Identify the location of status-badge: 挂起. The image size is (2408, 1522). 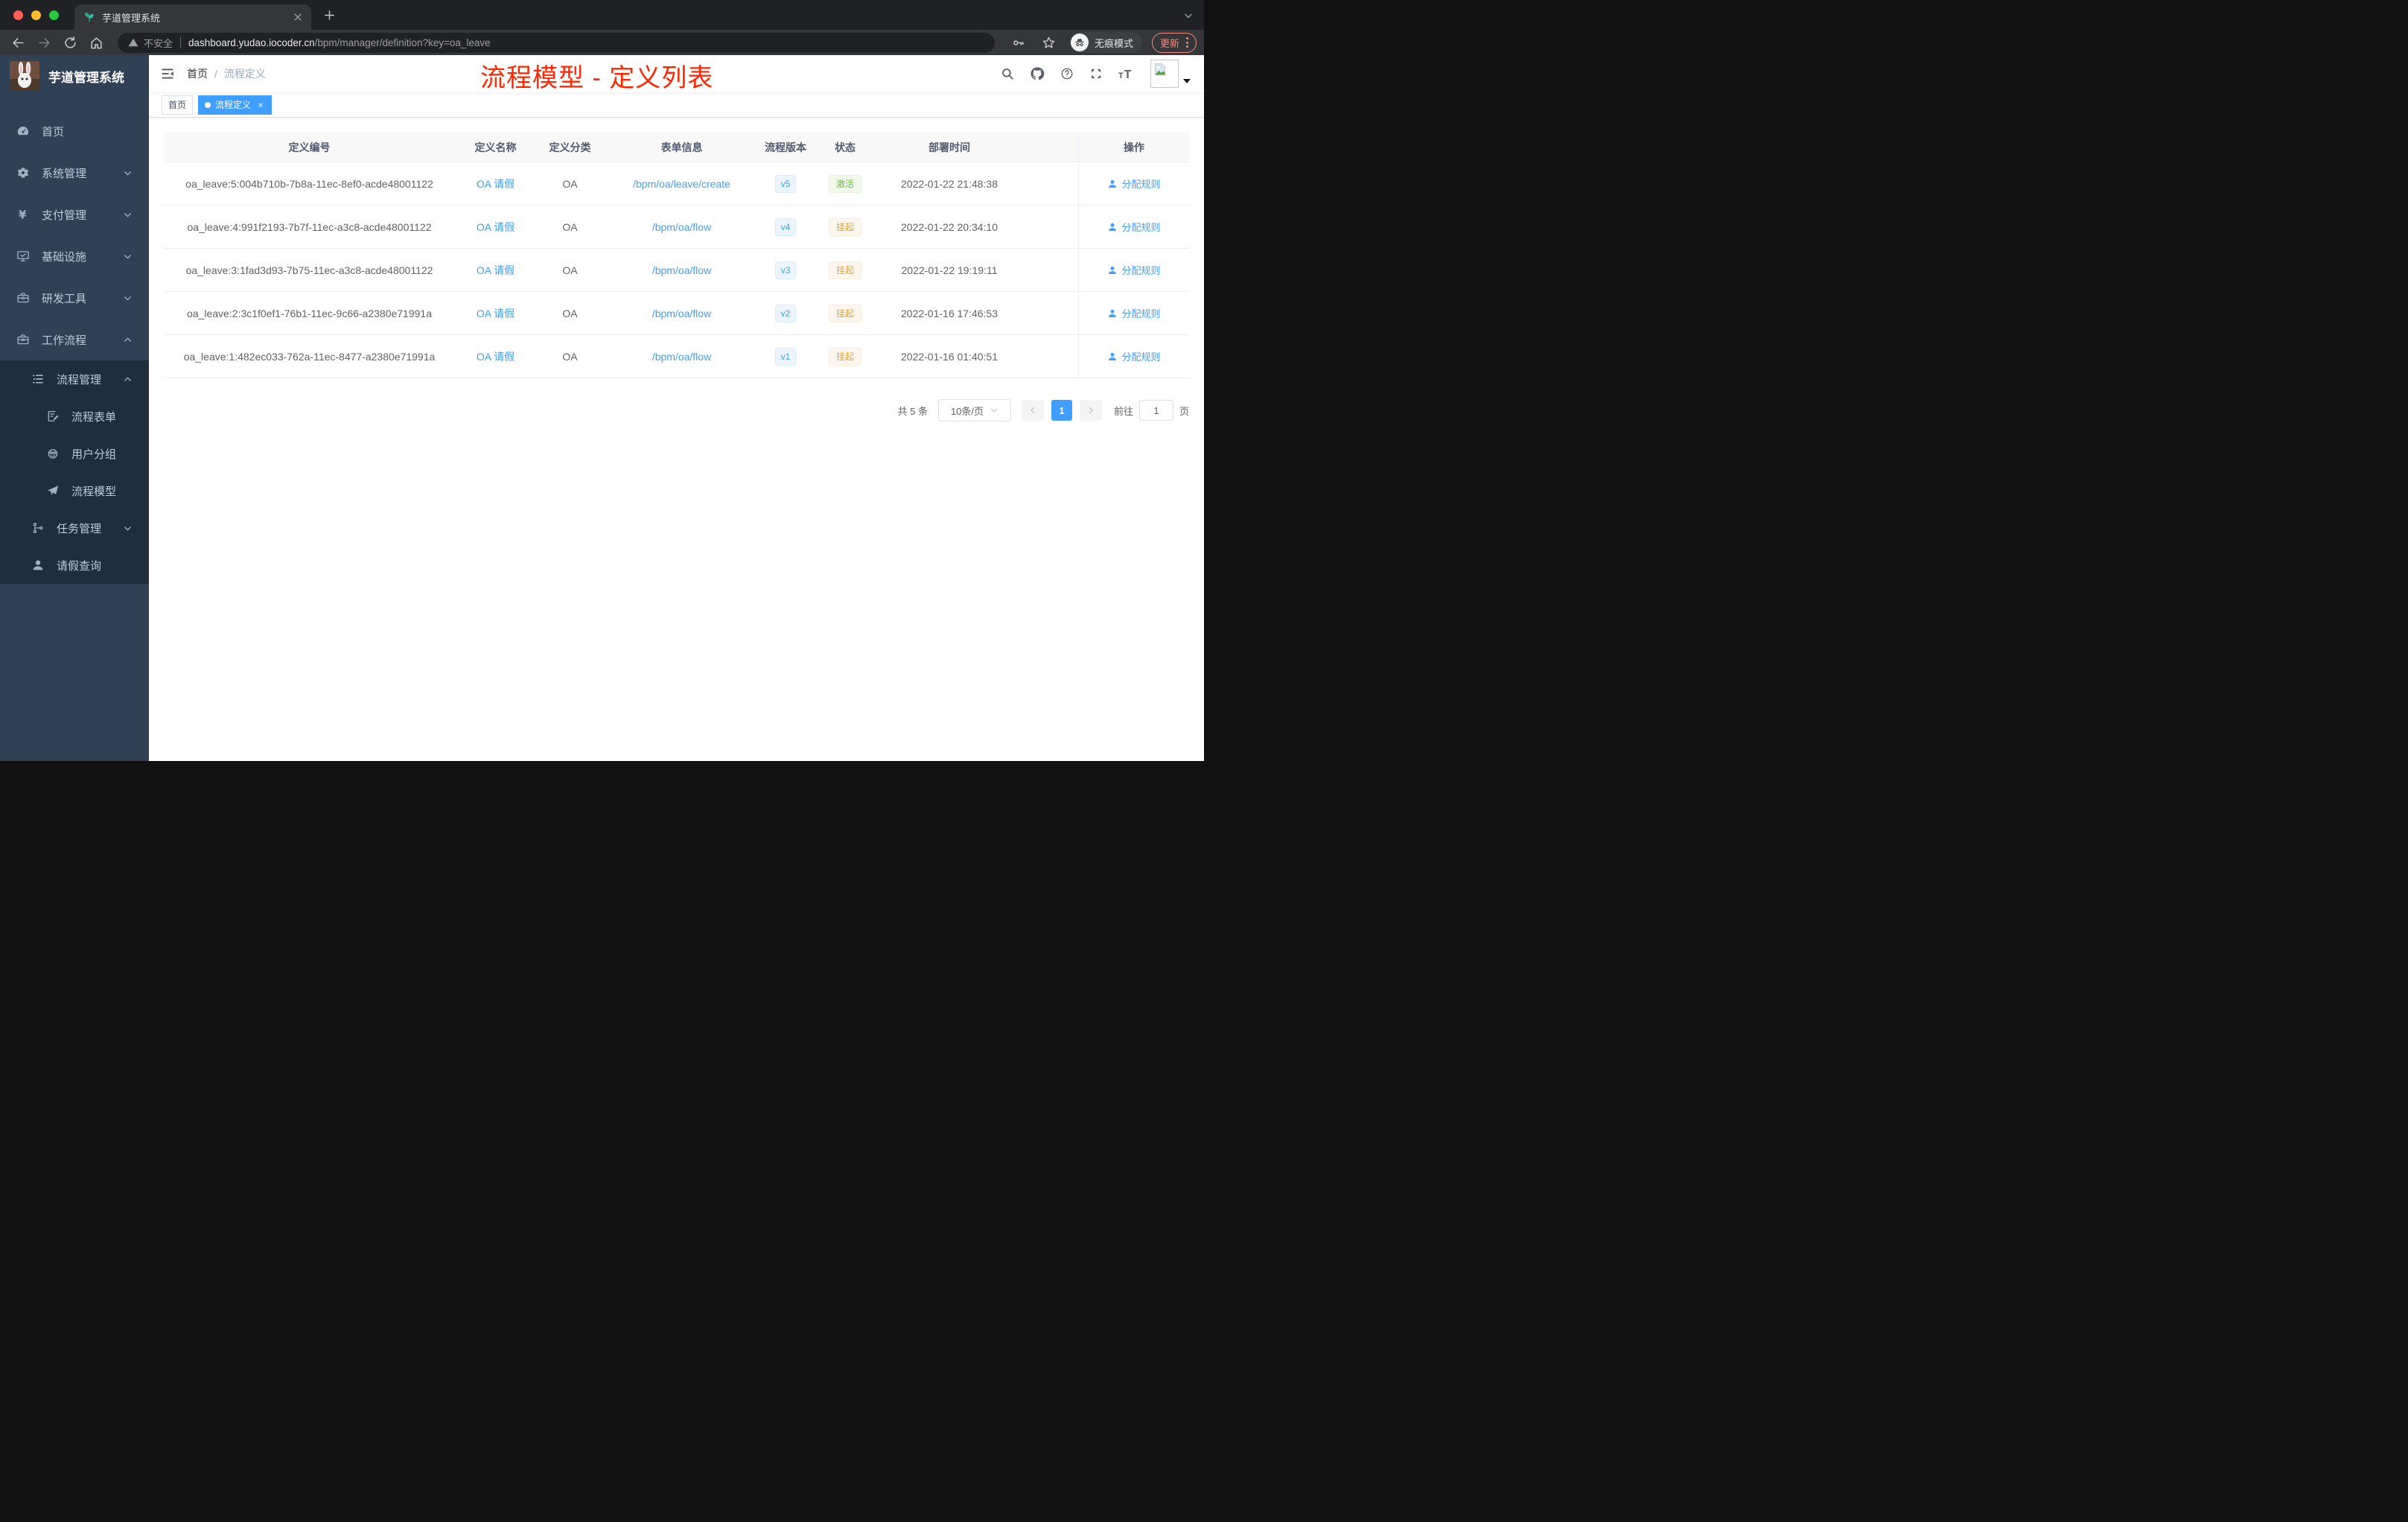
(844, 356).